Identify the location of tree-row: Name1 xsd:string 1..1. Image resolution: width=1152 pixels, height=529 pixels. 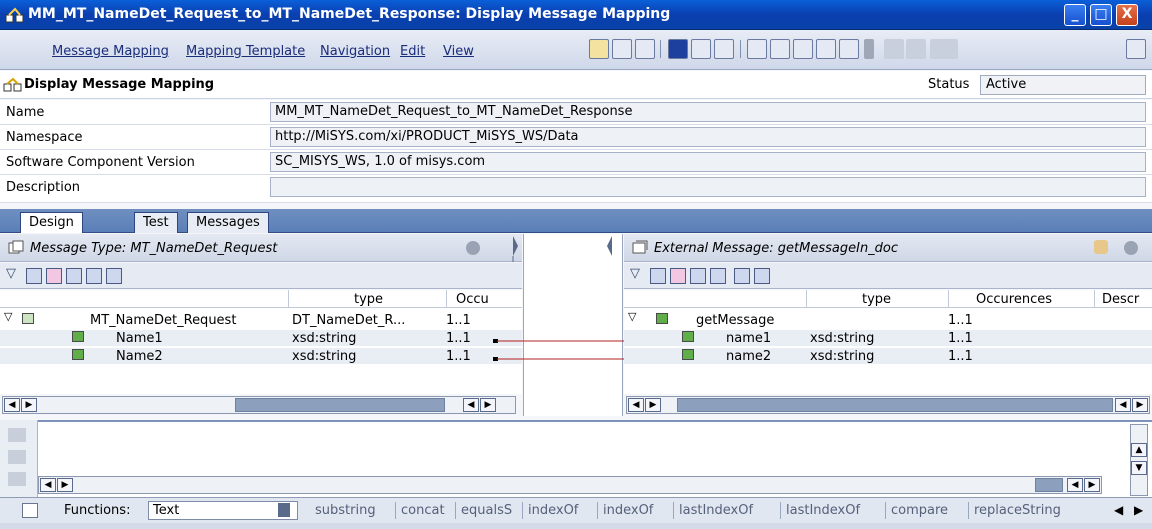
(261, 338).